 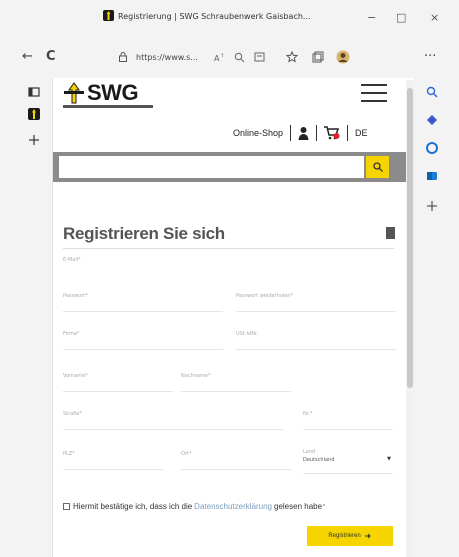 I want to click on company-field: Firma*, so click(x=143, y=338).